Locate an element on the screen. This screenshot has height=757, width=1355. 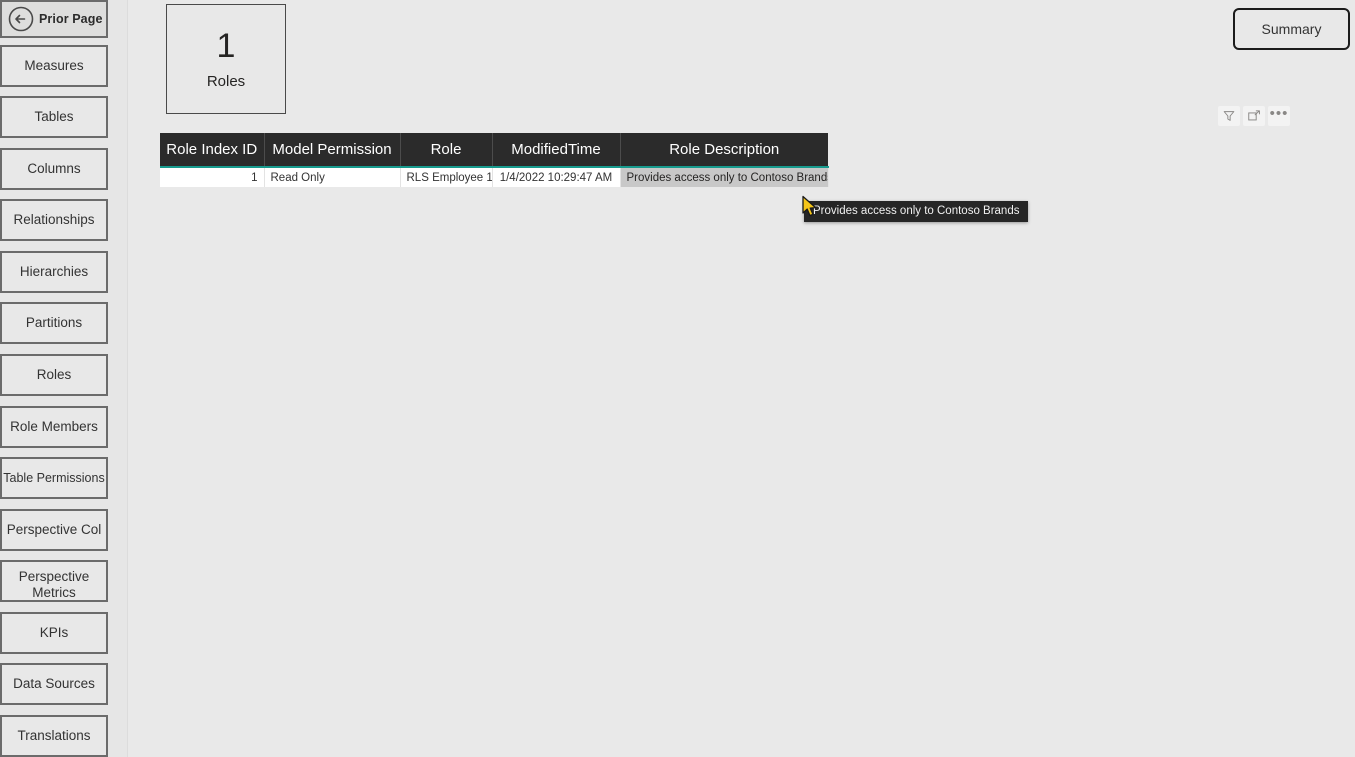
sidebar-item-label: Data Sources is located at coordinates (54, 684).